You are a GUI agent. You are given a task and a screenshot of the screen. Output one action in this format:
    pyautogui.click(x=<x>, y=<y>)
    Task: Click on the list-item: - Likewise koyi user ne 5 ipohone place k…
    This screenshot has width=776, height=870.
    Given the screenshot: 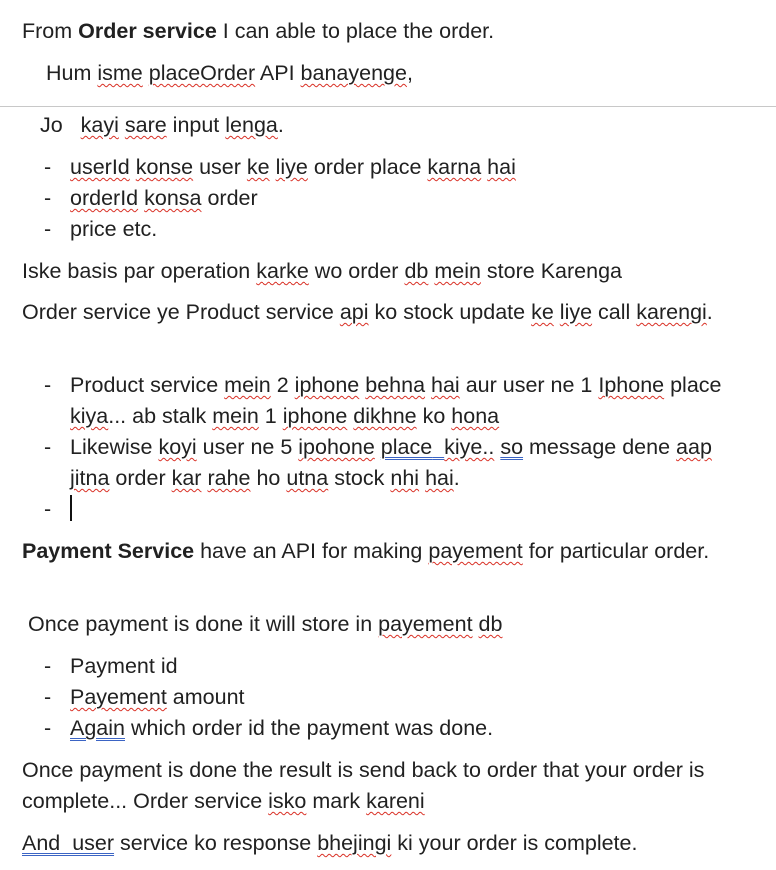 What is the action you would take?
    pyautogui.click(x=378, y=462)
    